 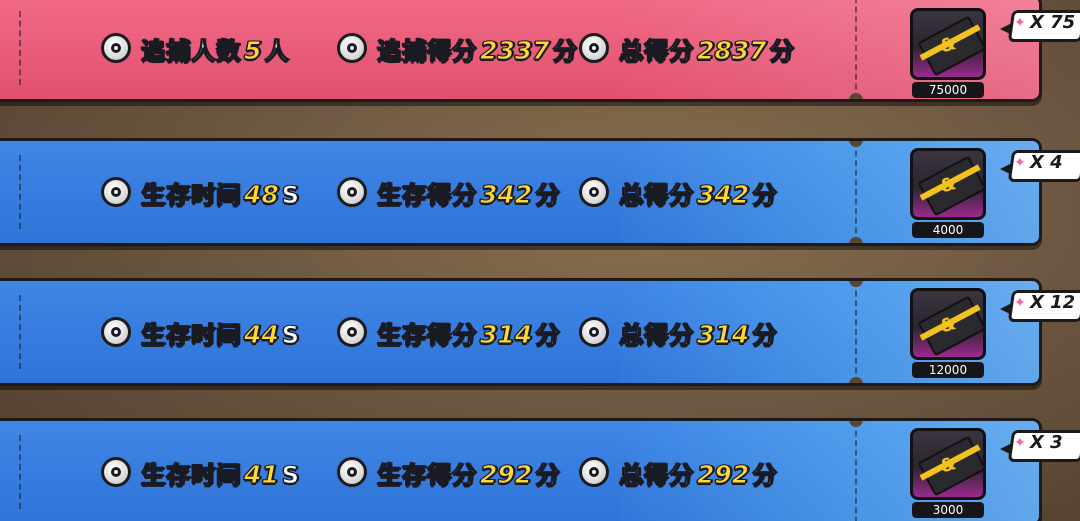 I want to click on stat-value: 41, so click(x=262, y=474).